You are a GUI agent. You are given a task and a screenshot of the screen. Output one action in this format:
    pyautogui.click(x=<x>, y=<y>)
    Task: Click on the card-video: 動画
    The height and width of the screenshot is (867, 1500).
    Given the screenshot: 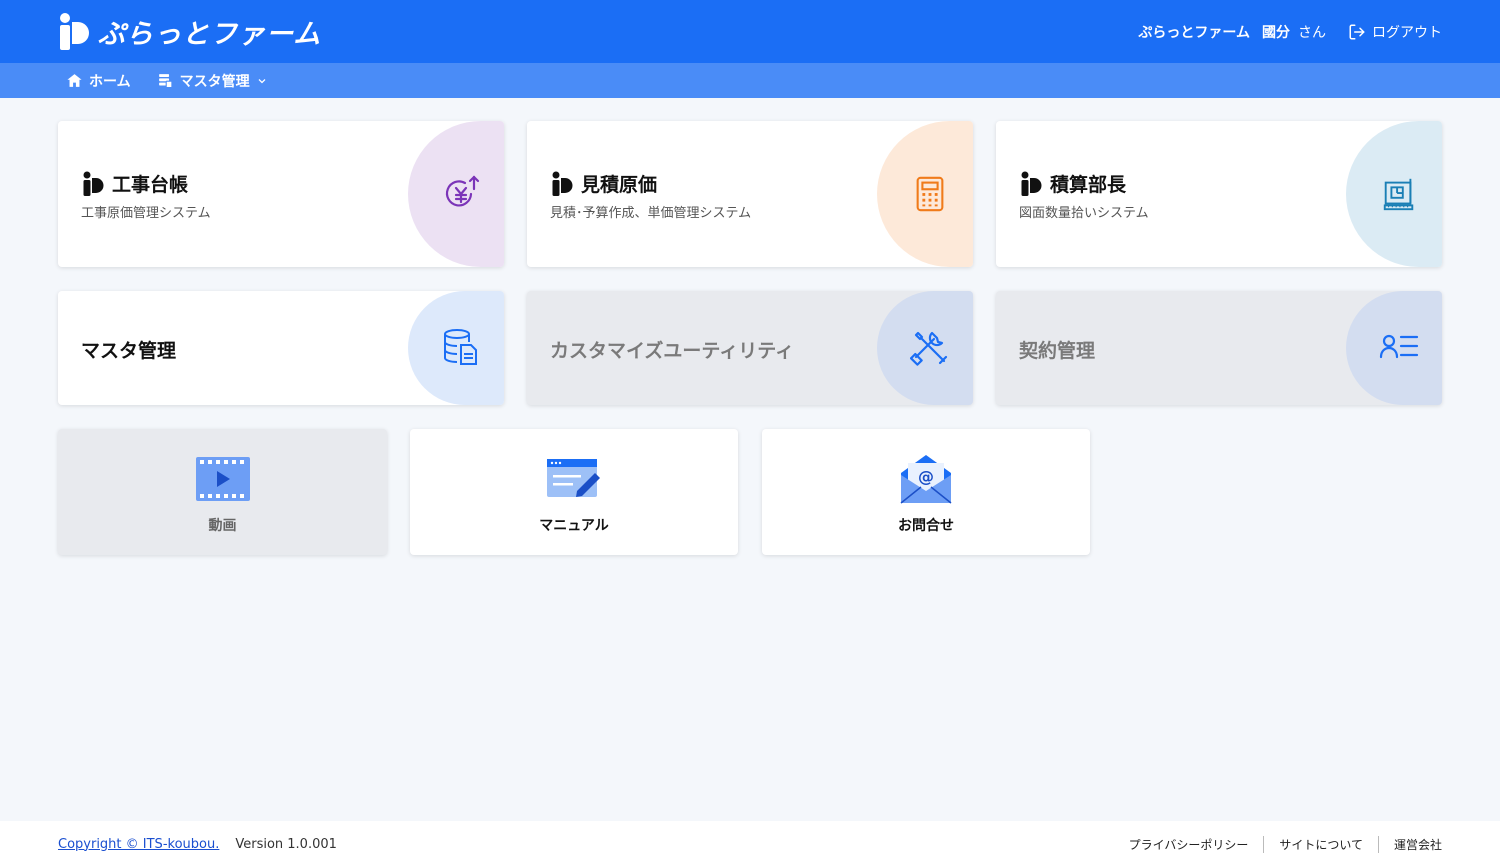 What is the action you would take?
    pyautogui.click(x=222, y=492)
    